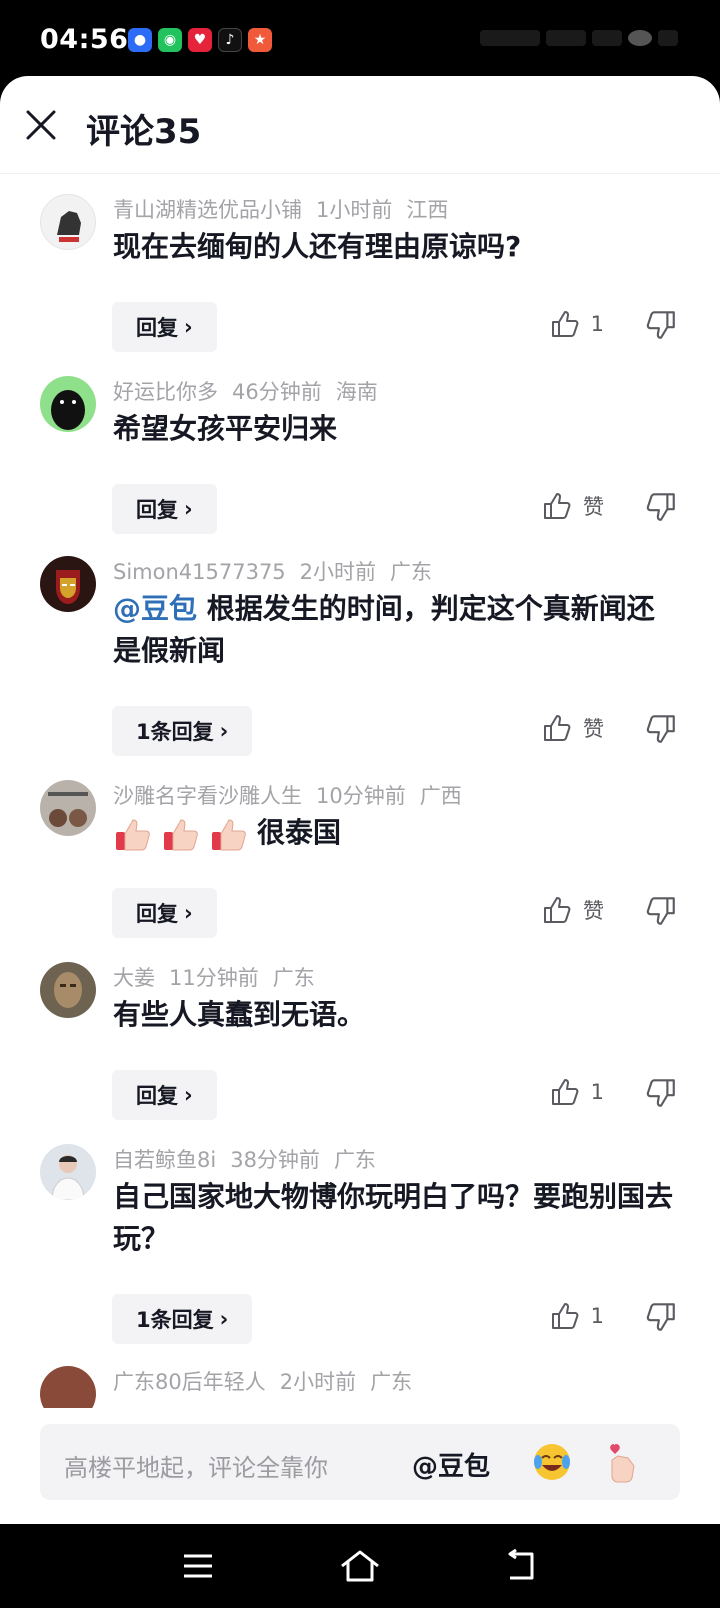  I want to click on game-icon: ★, so click(260, 40).